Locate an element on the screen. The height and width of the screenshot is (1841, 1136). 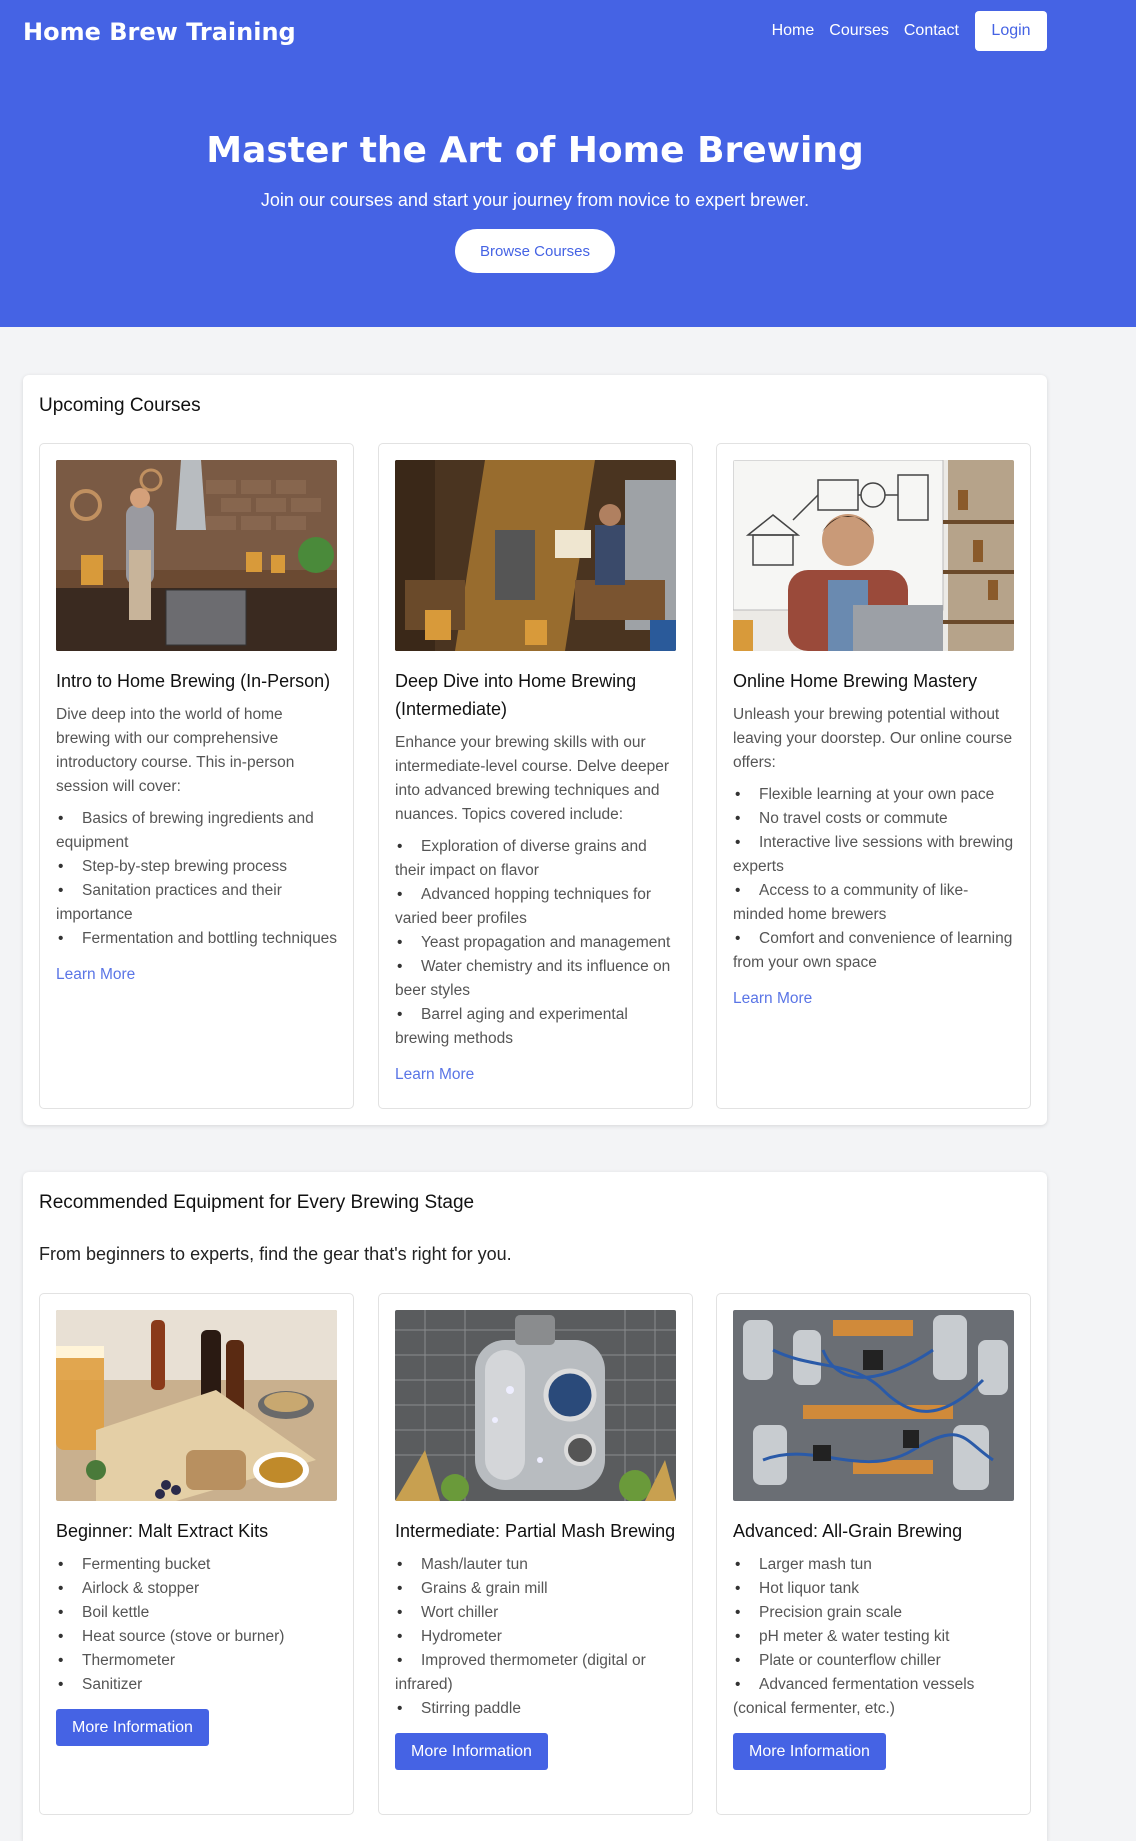
list-item: Sanitizer is located at coordinates (198, 1685).